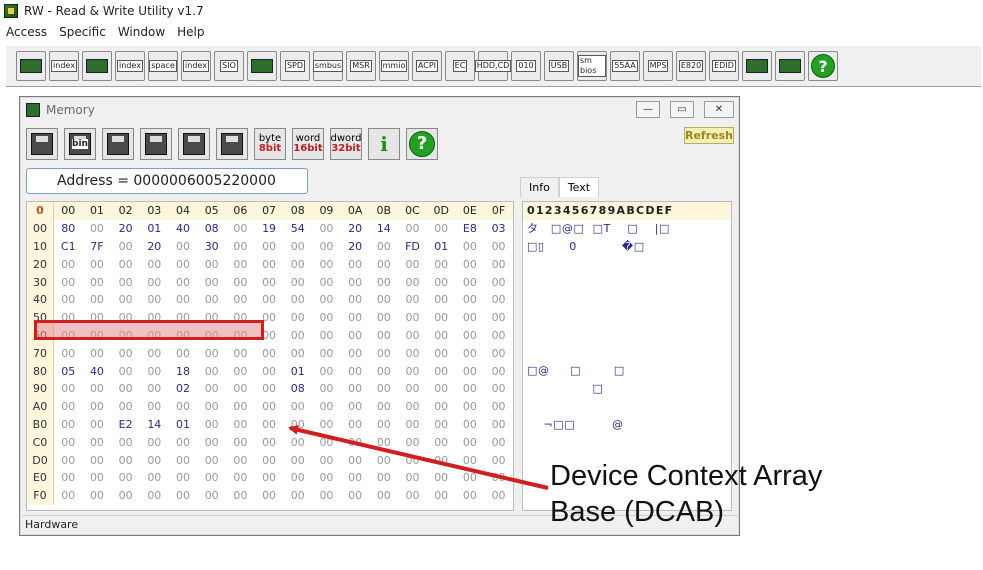 Image resolution: width=983 pixels, height=570 pixels. Describe the element at coordinates (539, 187) in the screenshot. I see `tab-info: Info` at that location.